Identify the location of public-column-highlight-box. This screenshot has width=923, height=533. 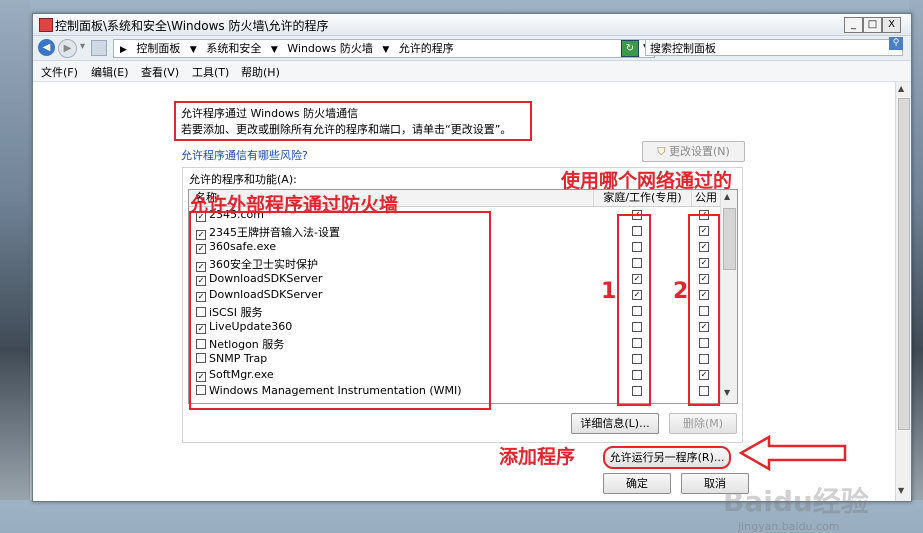
(704, 310).